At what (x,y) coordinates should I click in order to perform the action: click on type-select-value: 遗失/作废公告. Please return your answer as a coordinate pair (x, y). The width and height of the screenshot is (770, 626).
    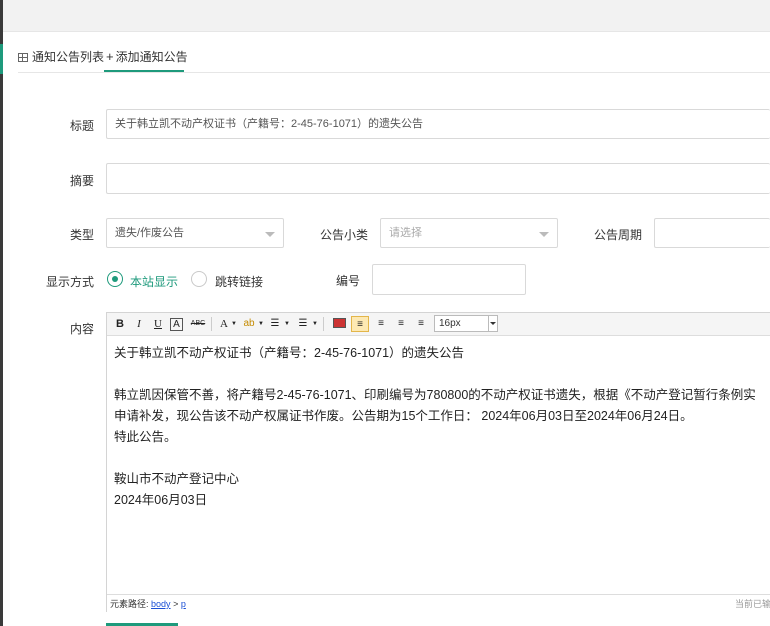
    Looking at the image, I should click on (150, 233).